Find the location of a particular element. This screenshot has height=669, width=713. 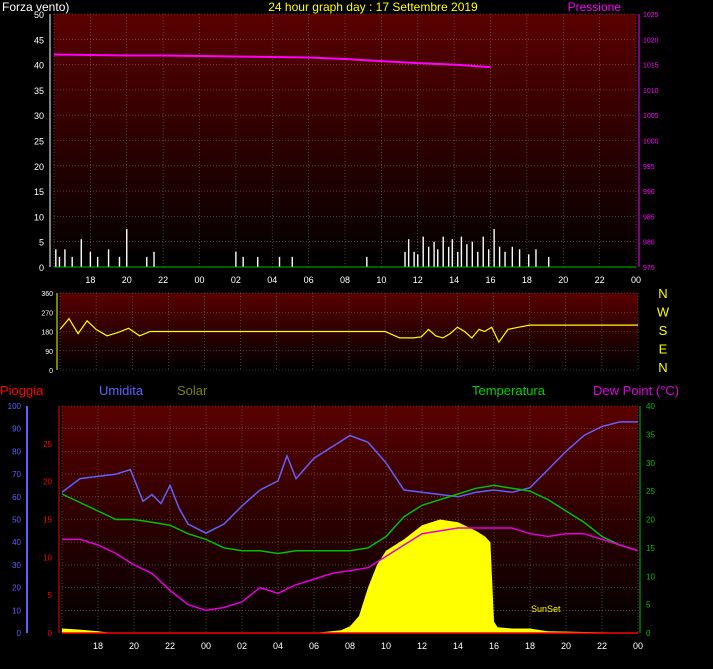

wind-tick-label: 40 is located at coordinates (39, 66).